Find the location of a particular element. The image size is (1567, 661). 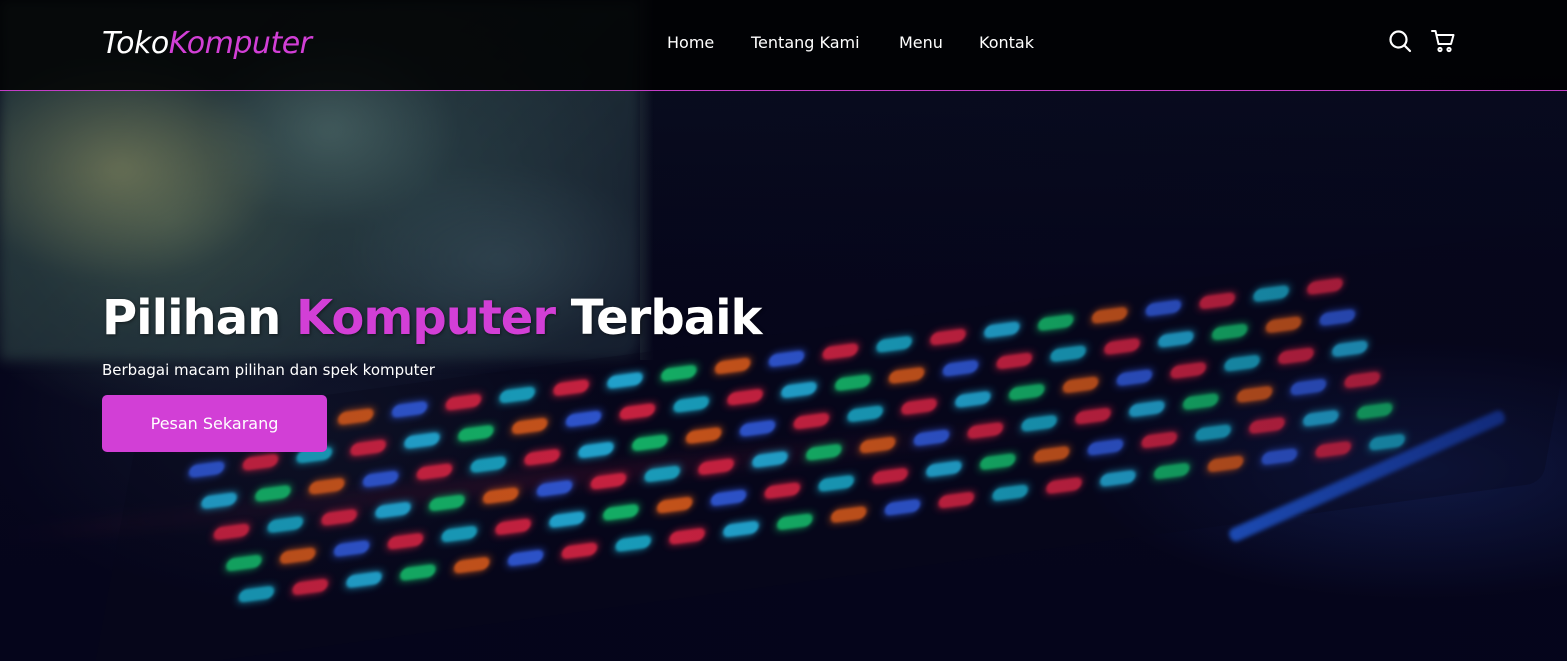

search-icon is located at coordinates (1400, 41).